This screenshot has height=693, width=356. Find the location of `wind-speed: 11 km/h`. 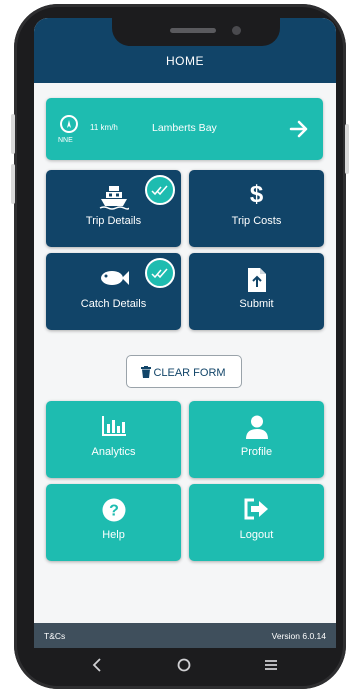

wind-speed: 11 km/h is located at coordinates (104, 127).